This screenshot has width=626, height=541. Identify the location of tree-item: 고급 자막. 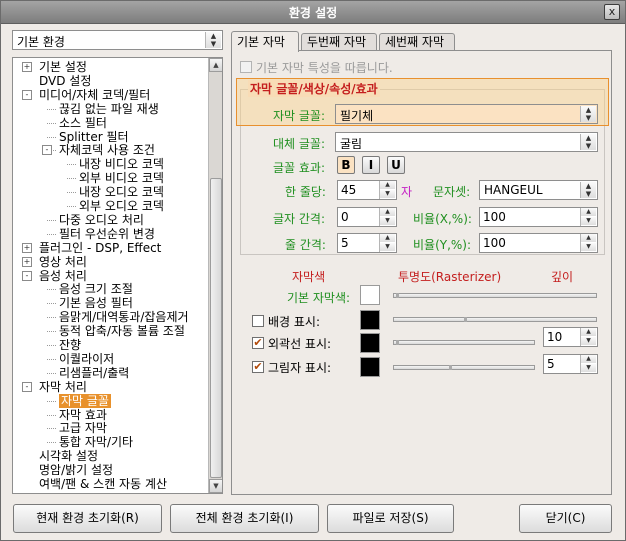
(83, 428).